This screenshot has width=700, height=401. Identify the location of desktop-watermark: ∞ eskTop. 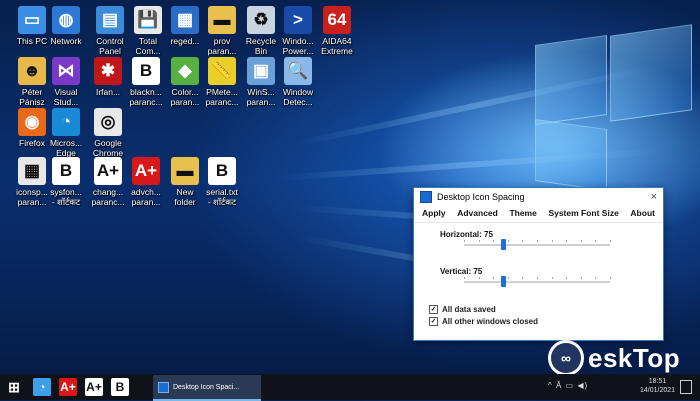
(614, 358).